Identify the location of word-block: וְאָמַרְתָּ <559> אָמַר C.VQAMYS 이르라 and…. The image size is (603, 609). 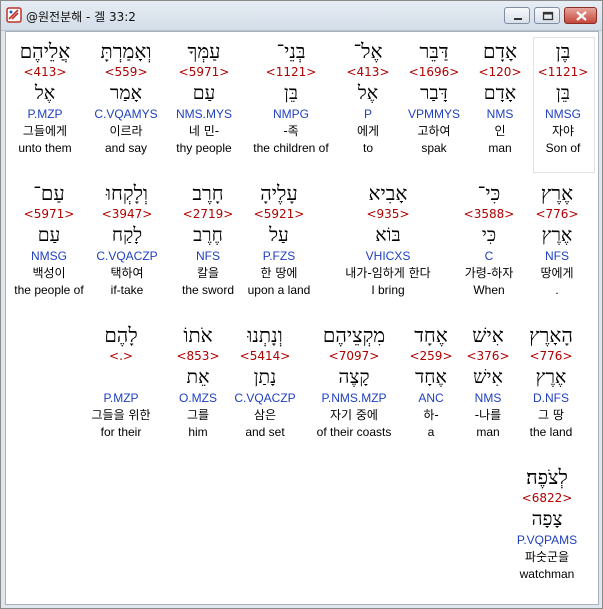
(126, 97).